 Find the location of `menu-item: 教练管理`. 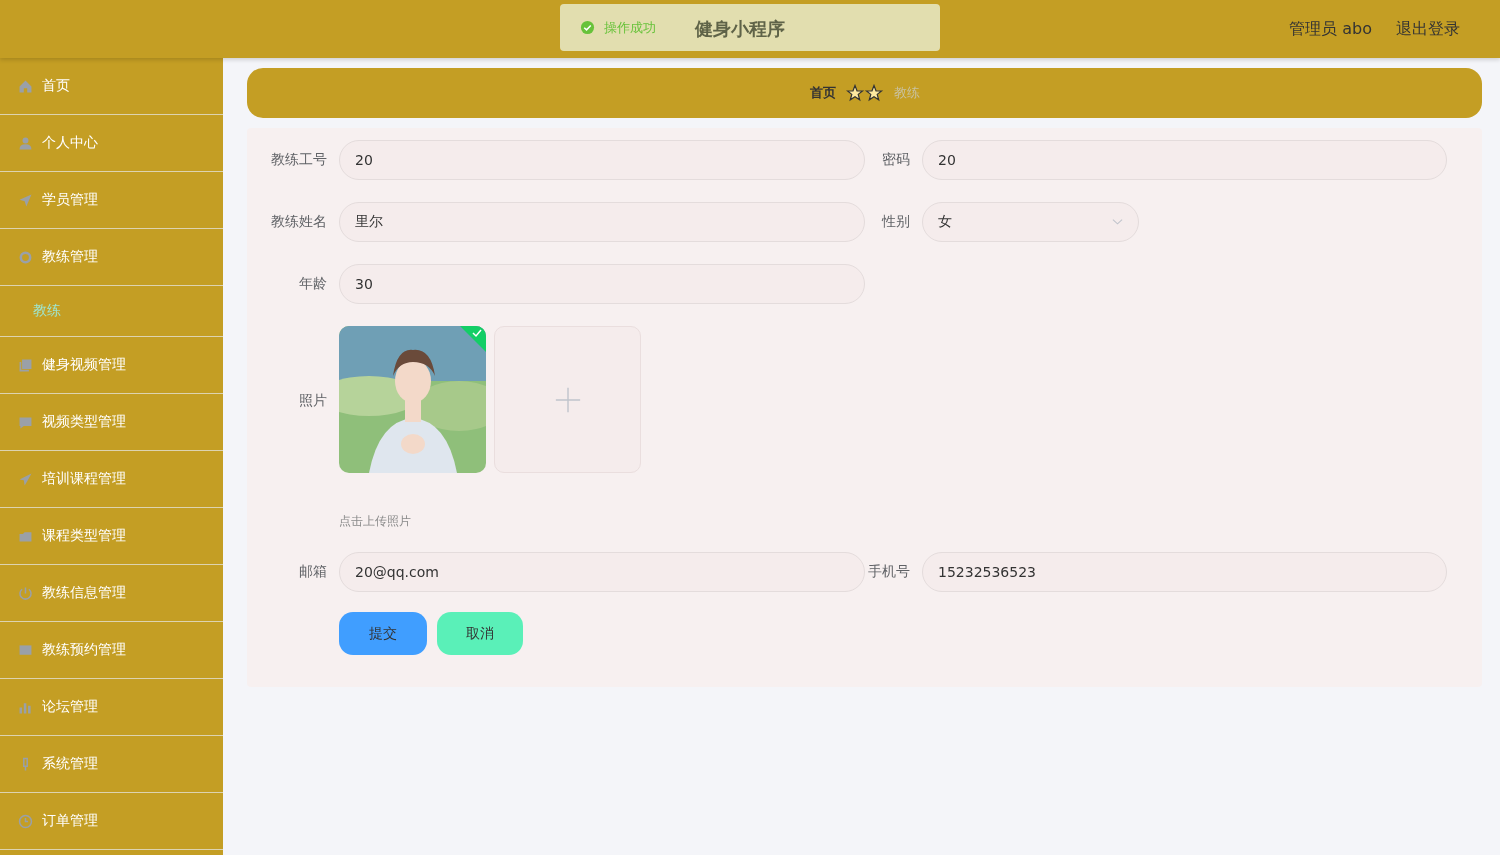

menu-item: 教练管理 is located at coordinates (111, 257).